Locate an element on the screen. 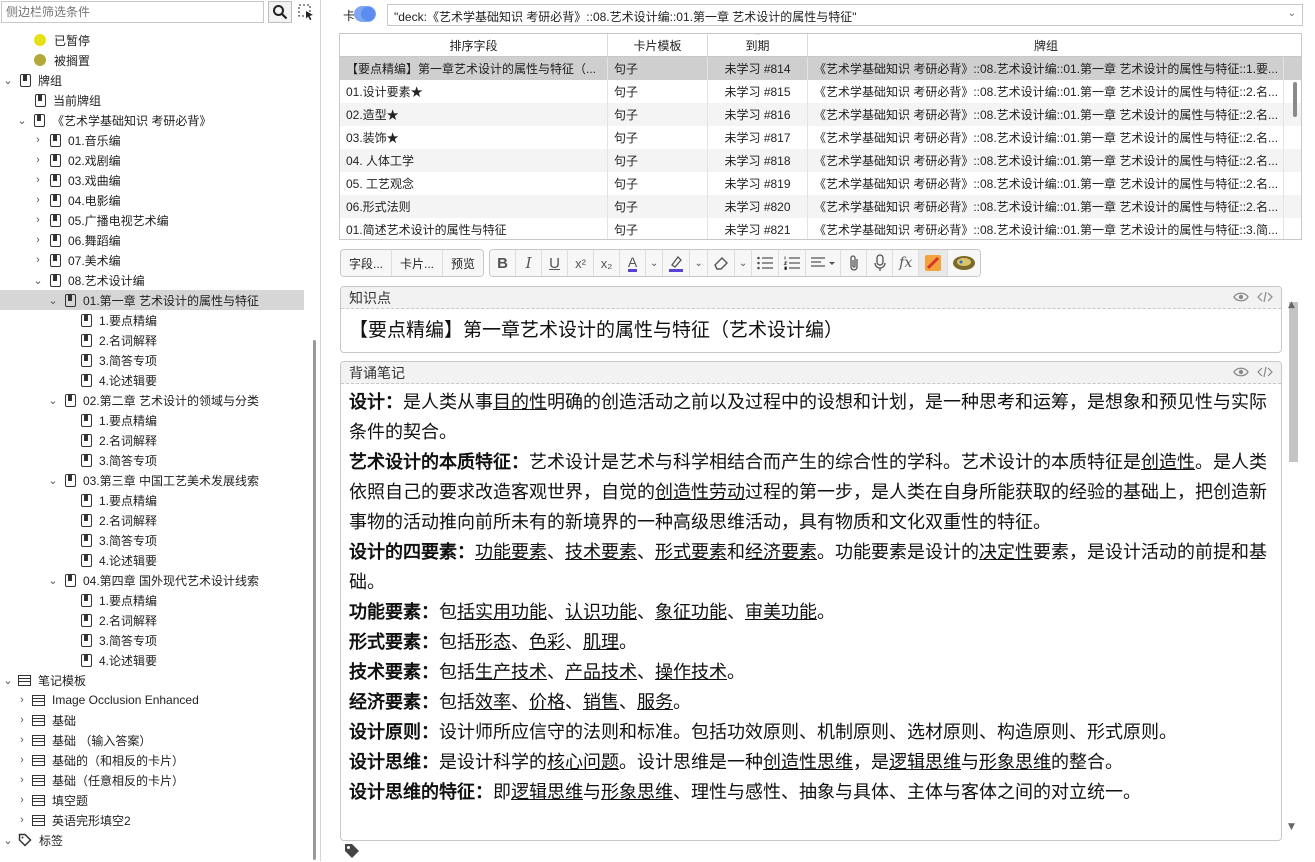  sidebar-search-input is located at coordinates (132, 12).